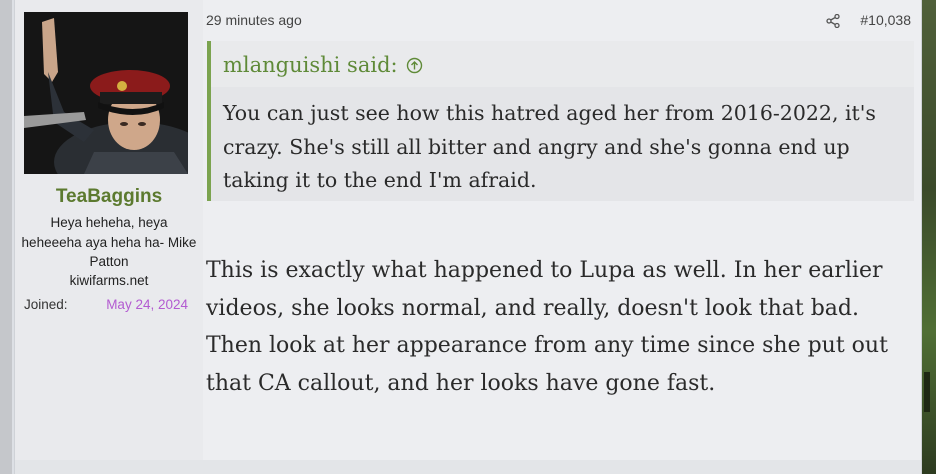  What do you see at coordinates (928, 237) in the screenshot?
I see `page-edge-decoration` at bounding box center [928, 237].